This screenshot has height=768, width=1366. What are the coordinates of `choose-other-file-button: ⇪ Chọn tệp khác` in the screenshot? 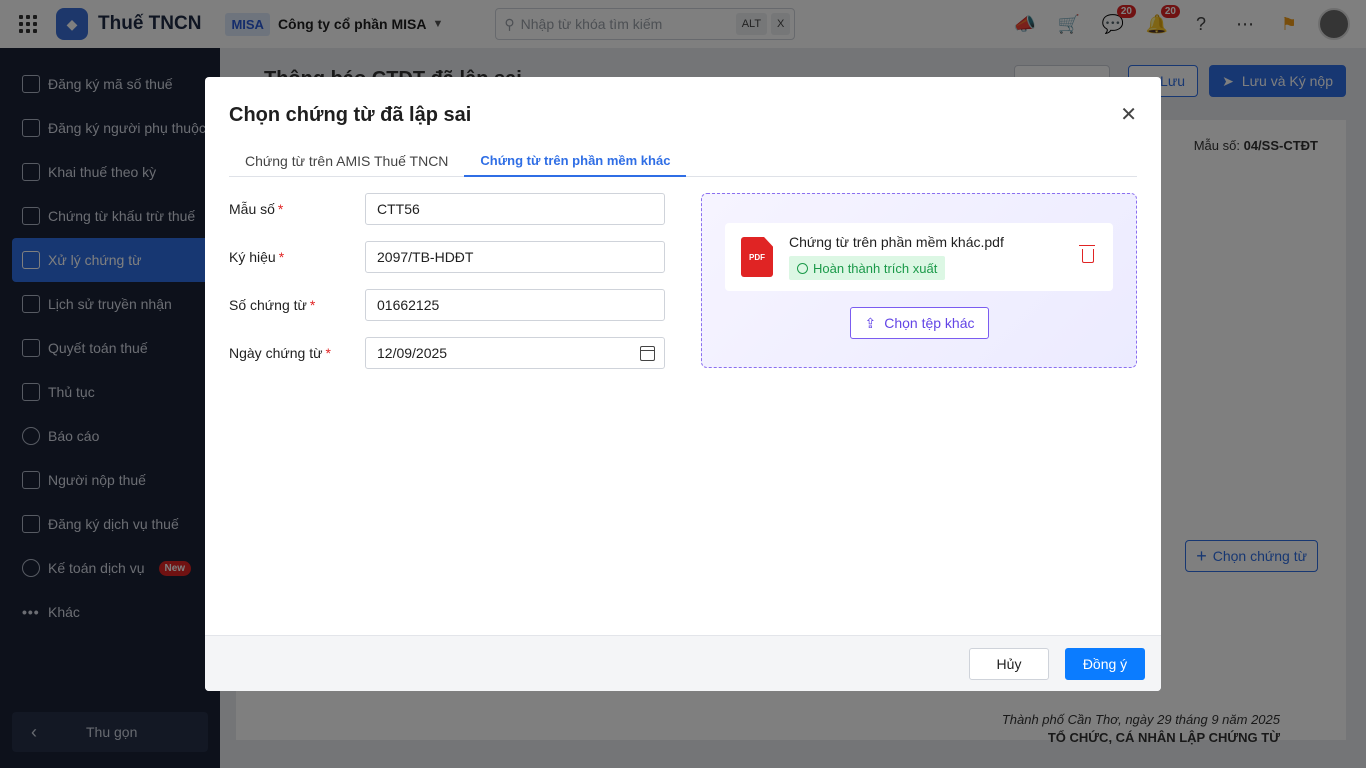 It's located at (919, 323).